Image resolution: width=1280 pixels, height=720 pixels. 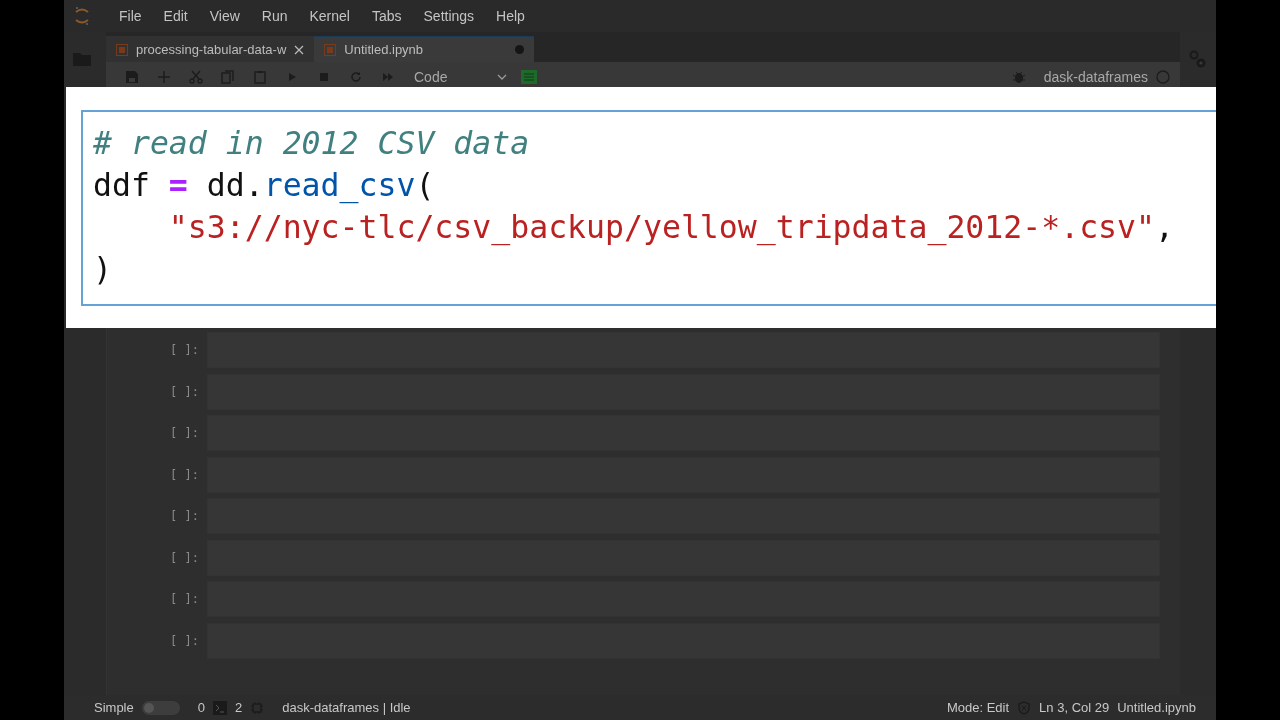 I want to click on code-line: ddf = dd.read_csv(, so click(x=264, y=186).